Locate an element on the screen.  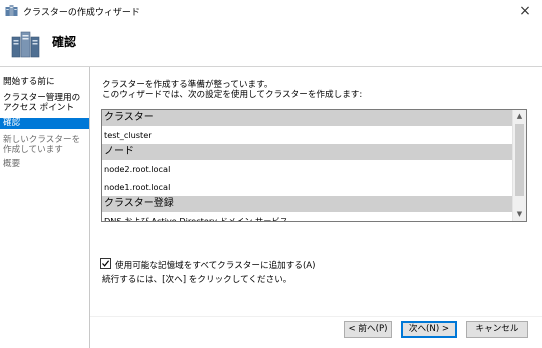
window-title: クラスターの作成ウィザード is located at coordinates (81, 13).